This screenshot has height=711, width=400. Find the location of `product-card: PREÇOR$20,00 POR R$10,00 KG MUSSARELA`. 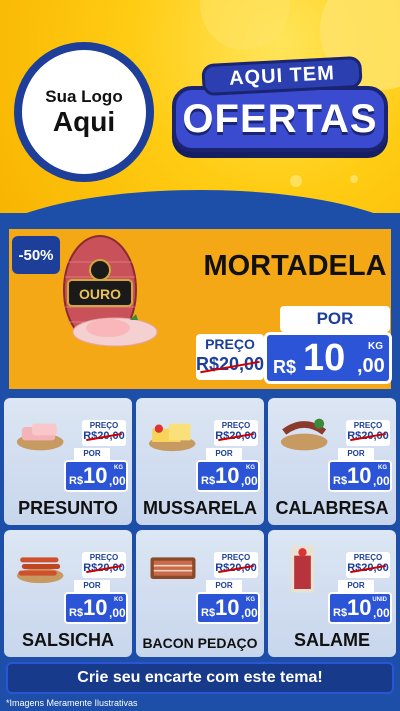

product-card: PREÇOR$20,00 POR R$10,00 KG MUSSARELA is located at coordinates (200, 461).